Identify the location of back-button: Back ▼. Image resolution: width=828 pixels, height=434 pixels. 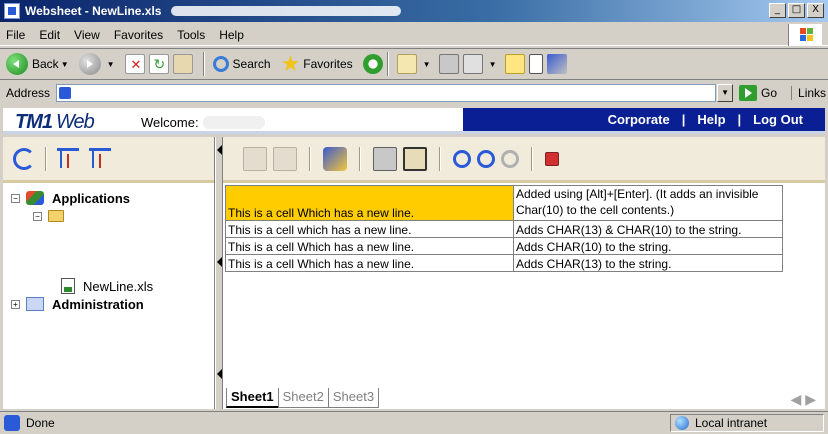
(37, 64).